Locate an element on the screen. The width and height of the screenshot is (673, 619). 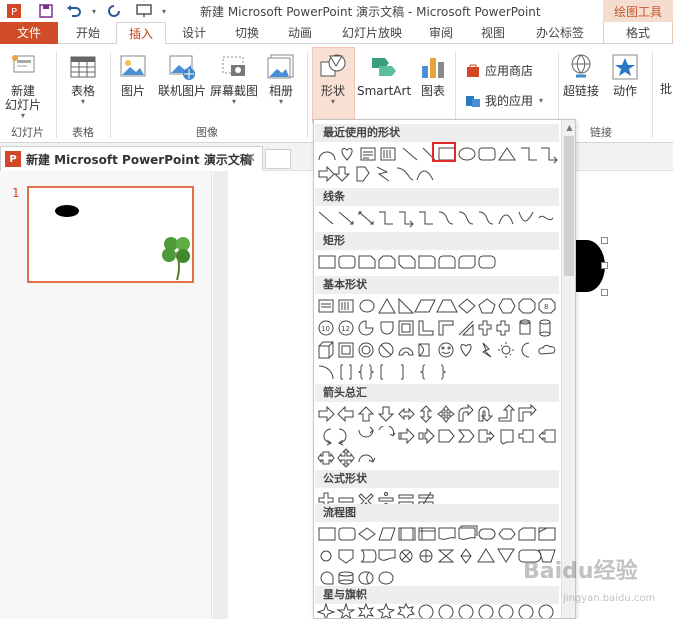
arrow-shapes-row2-icon is located at coordinates (439, 436).